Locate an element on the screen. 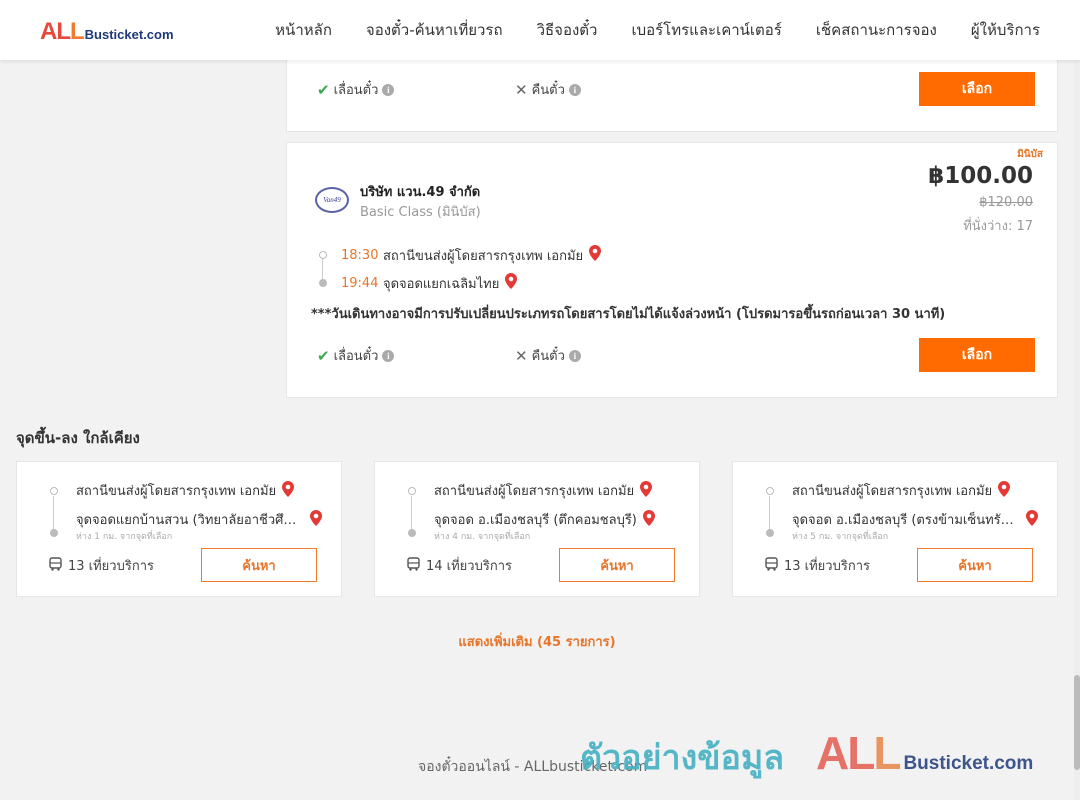 This screenshot has width=1080, height=800. scrollbar-thumb is located at coordinates (1077, 722).